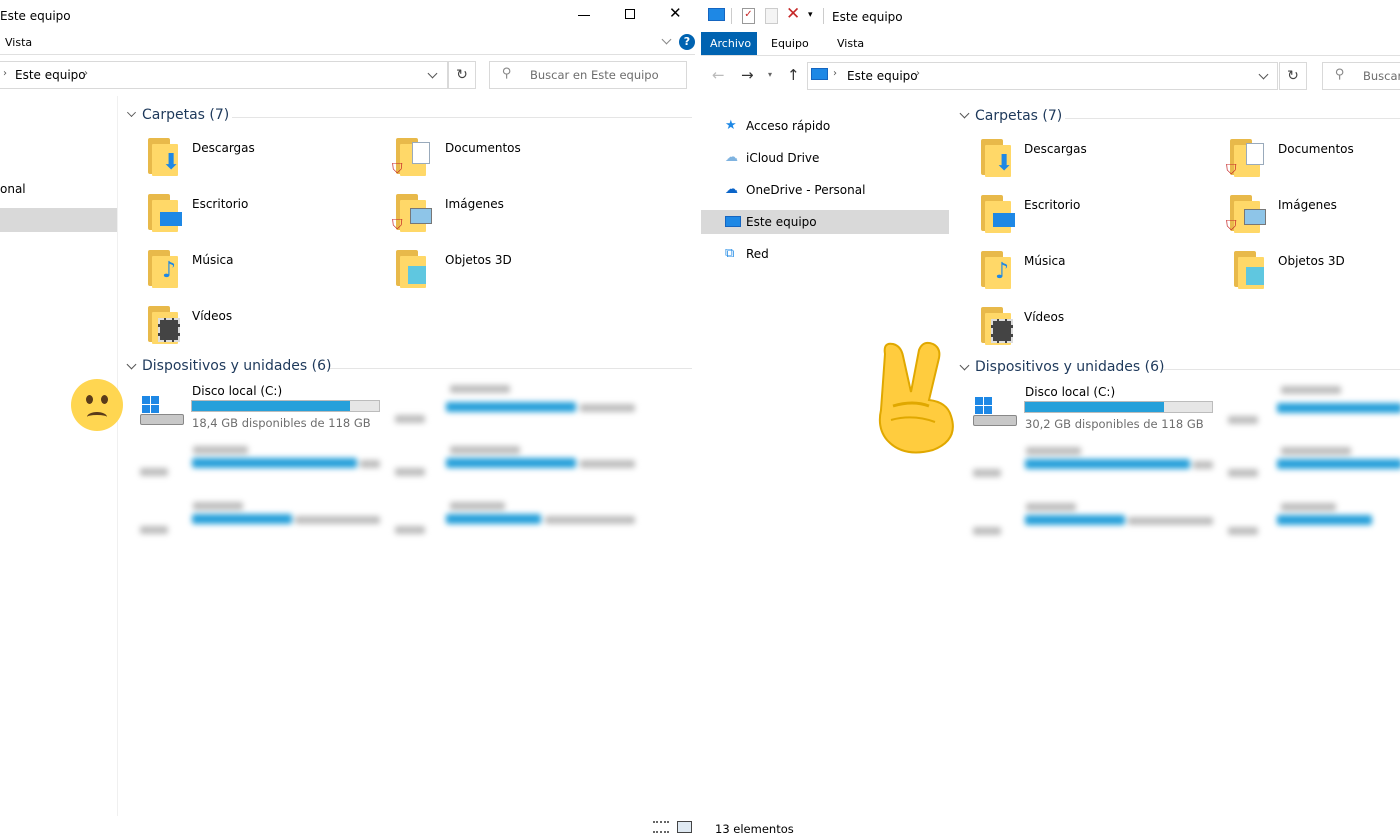  What do you see at coordinates (754, 829) in the screenshot?
I see `status-item-count: 13 elementos` at bounding box center [754, 829].